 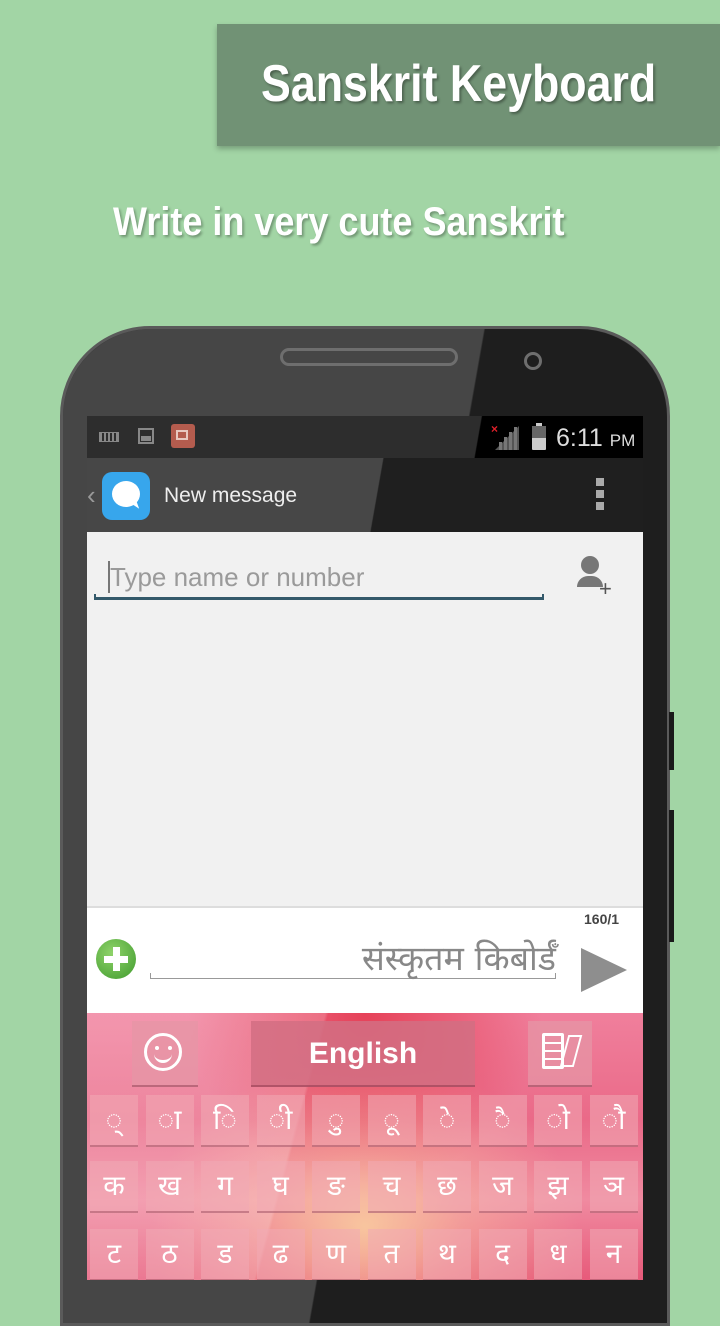 What do you see at coordinates (126, 496) in the screenshot?
I see `messaging-app-icon` at bounding box center [126, 496].